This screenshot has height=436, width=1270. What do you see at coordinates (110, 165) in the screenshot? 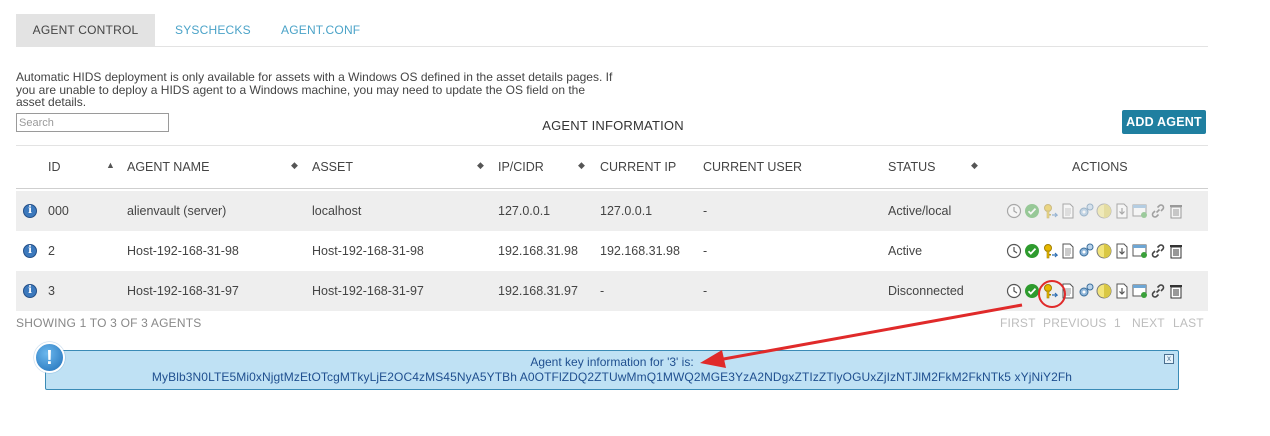
I see `sort-asc-icon: ▲` at bounding box center [110, 165].